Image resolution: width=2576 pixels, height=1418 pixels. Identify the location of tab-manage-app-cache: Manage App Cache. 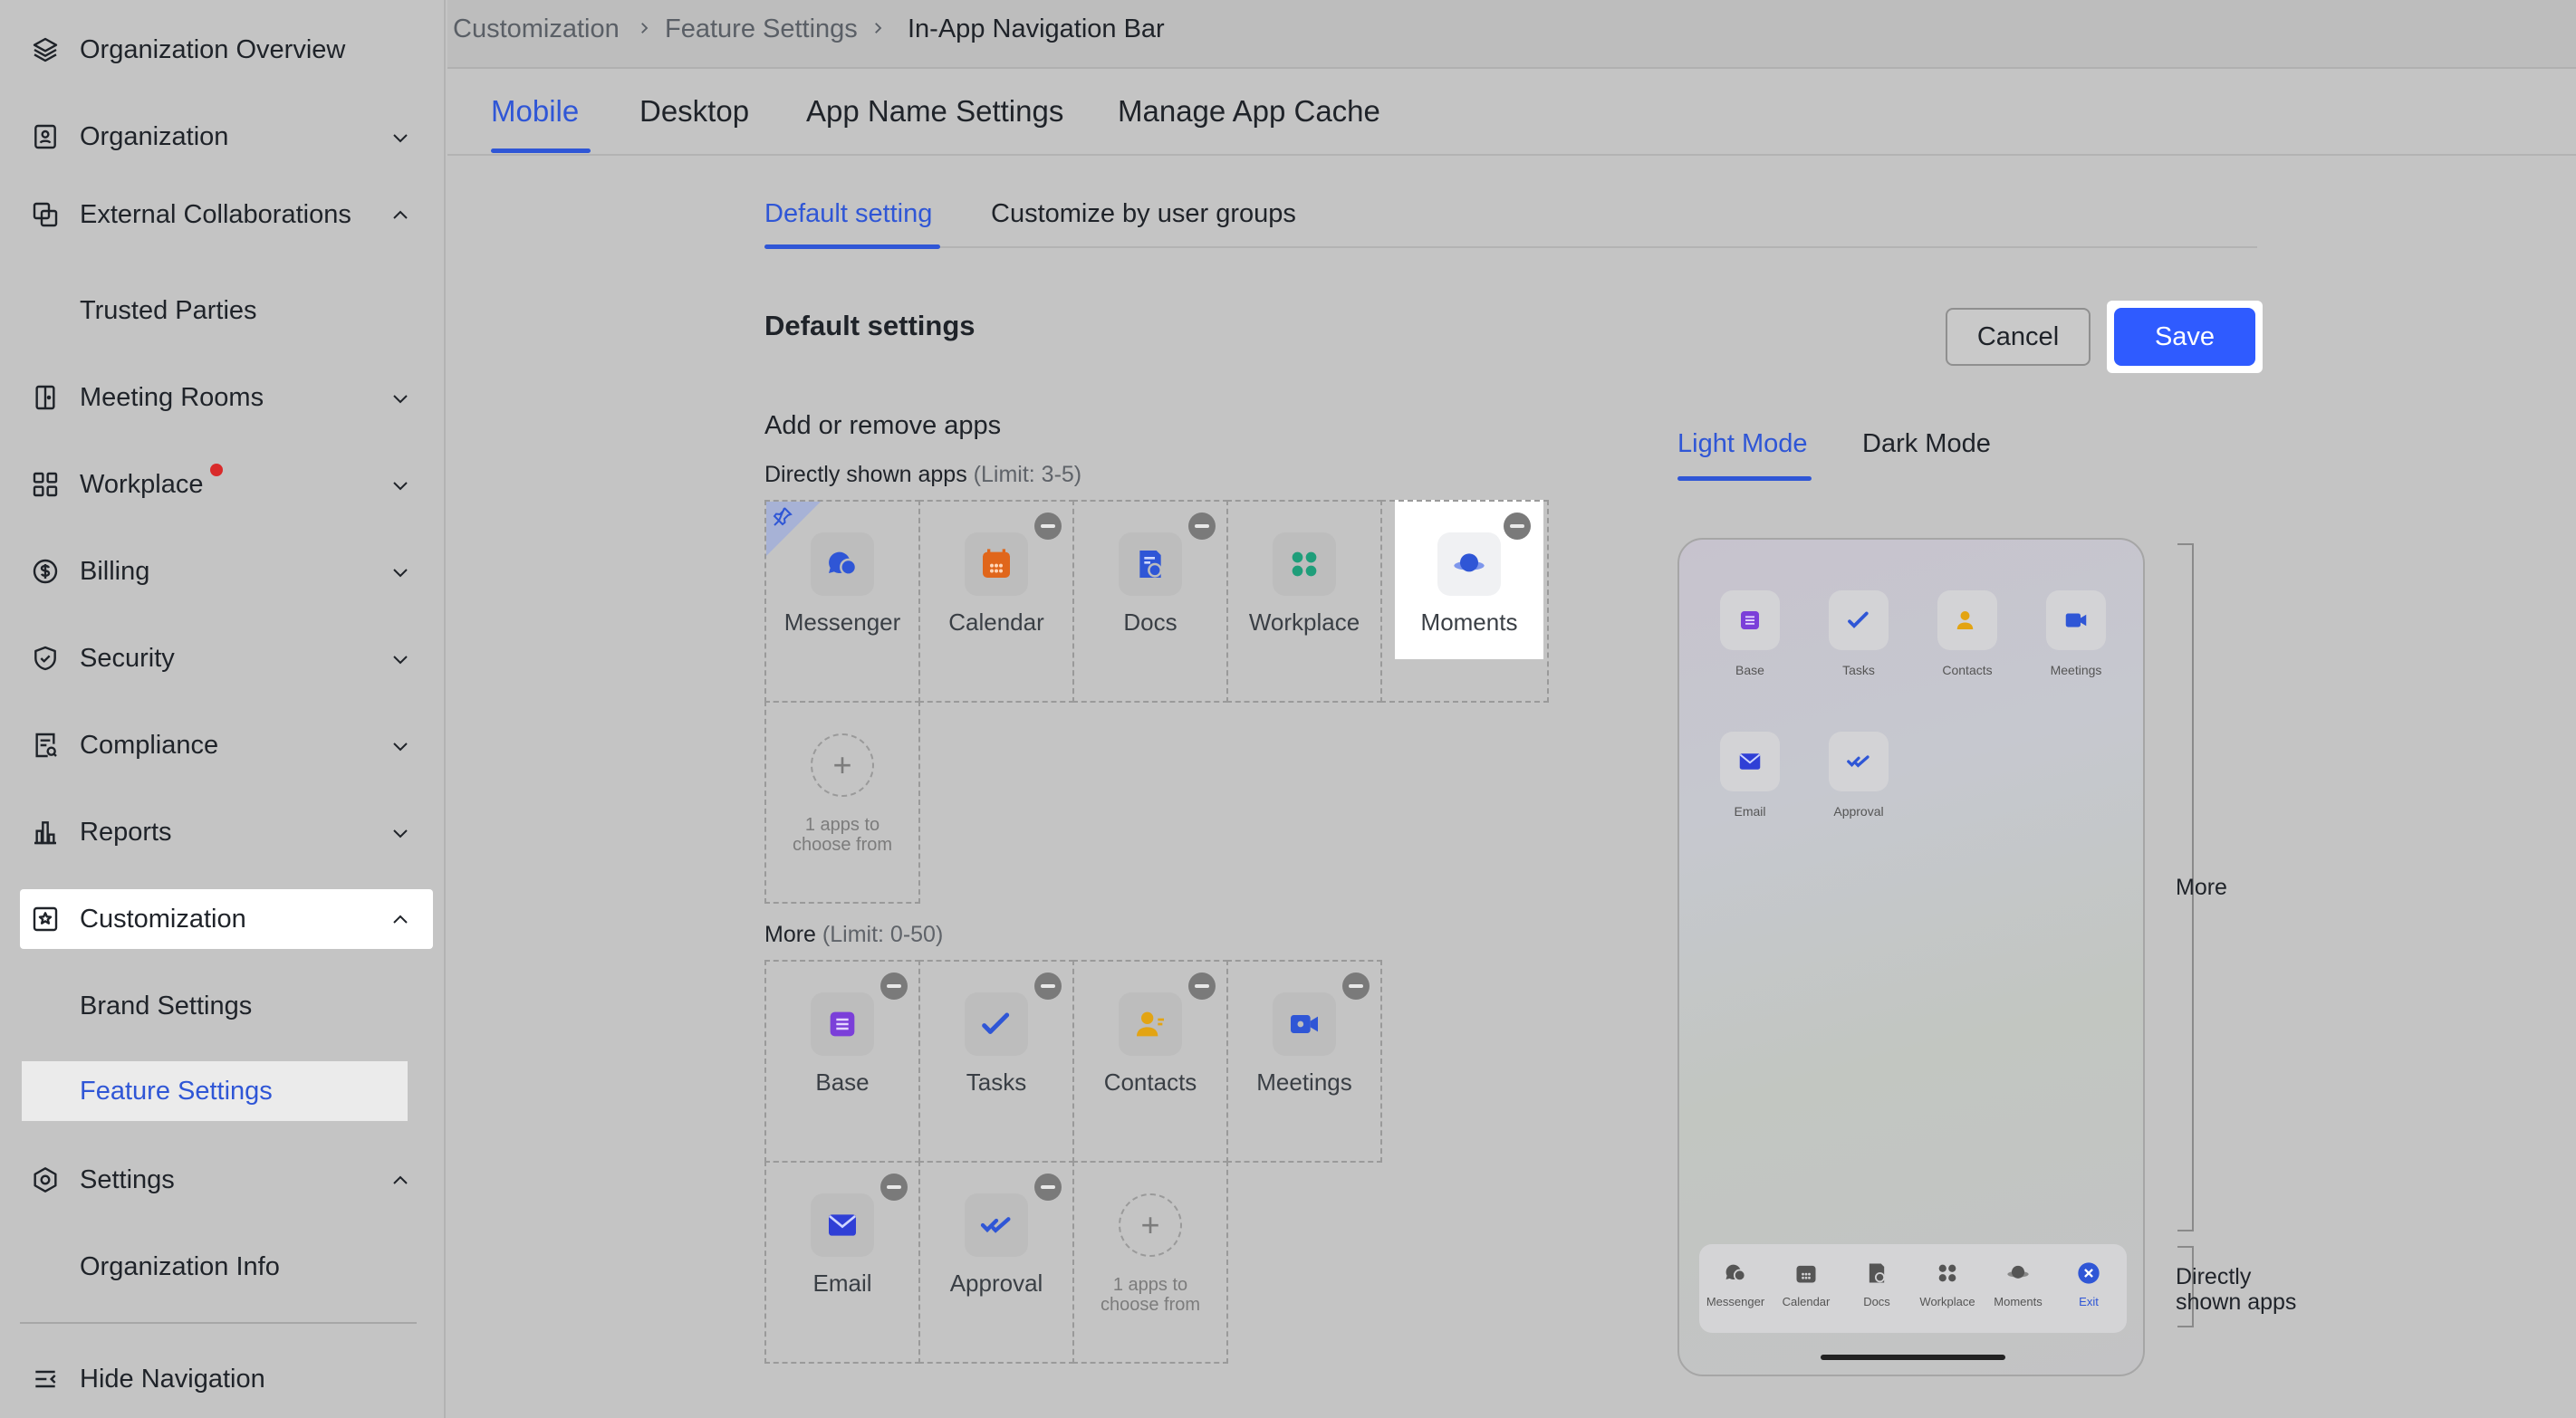
(1249, 112).